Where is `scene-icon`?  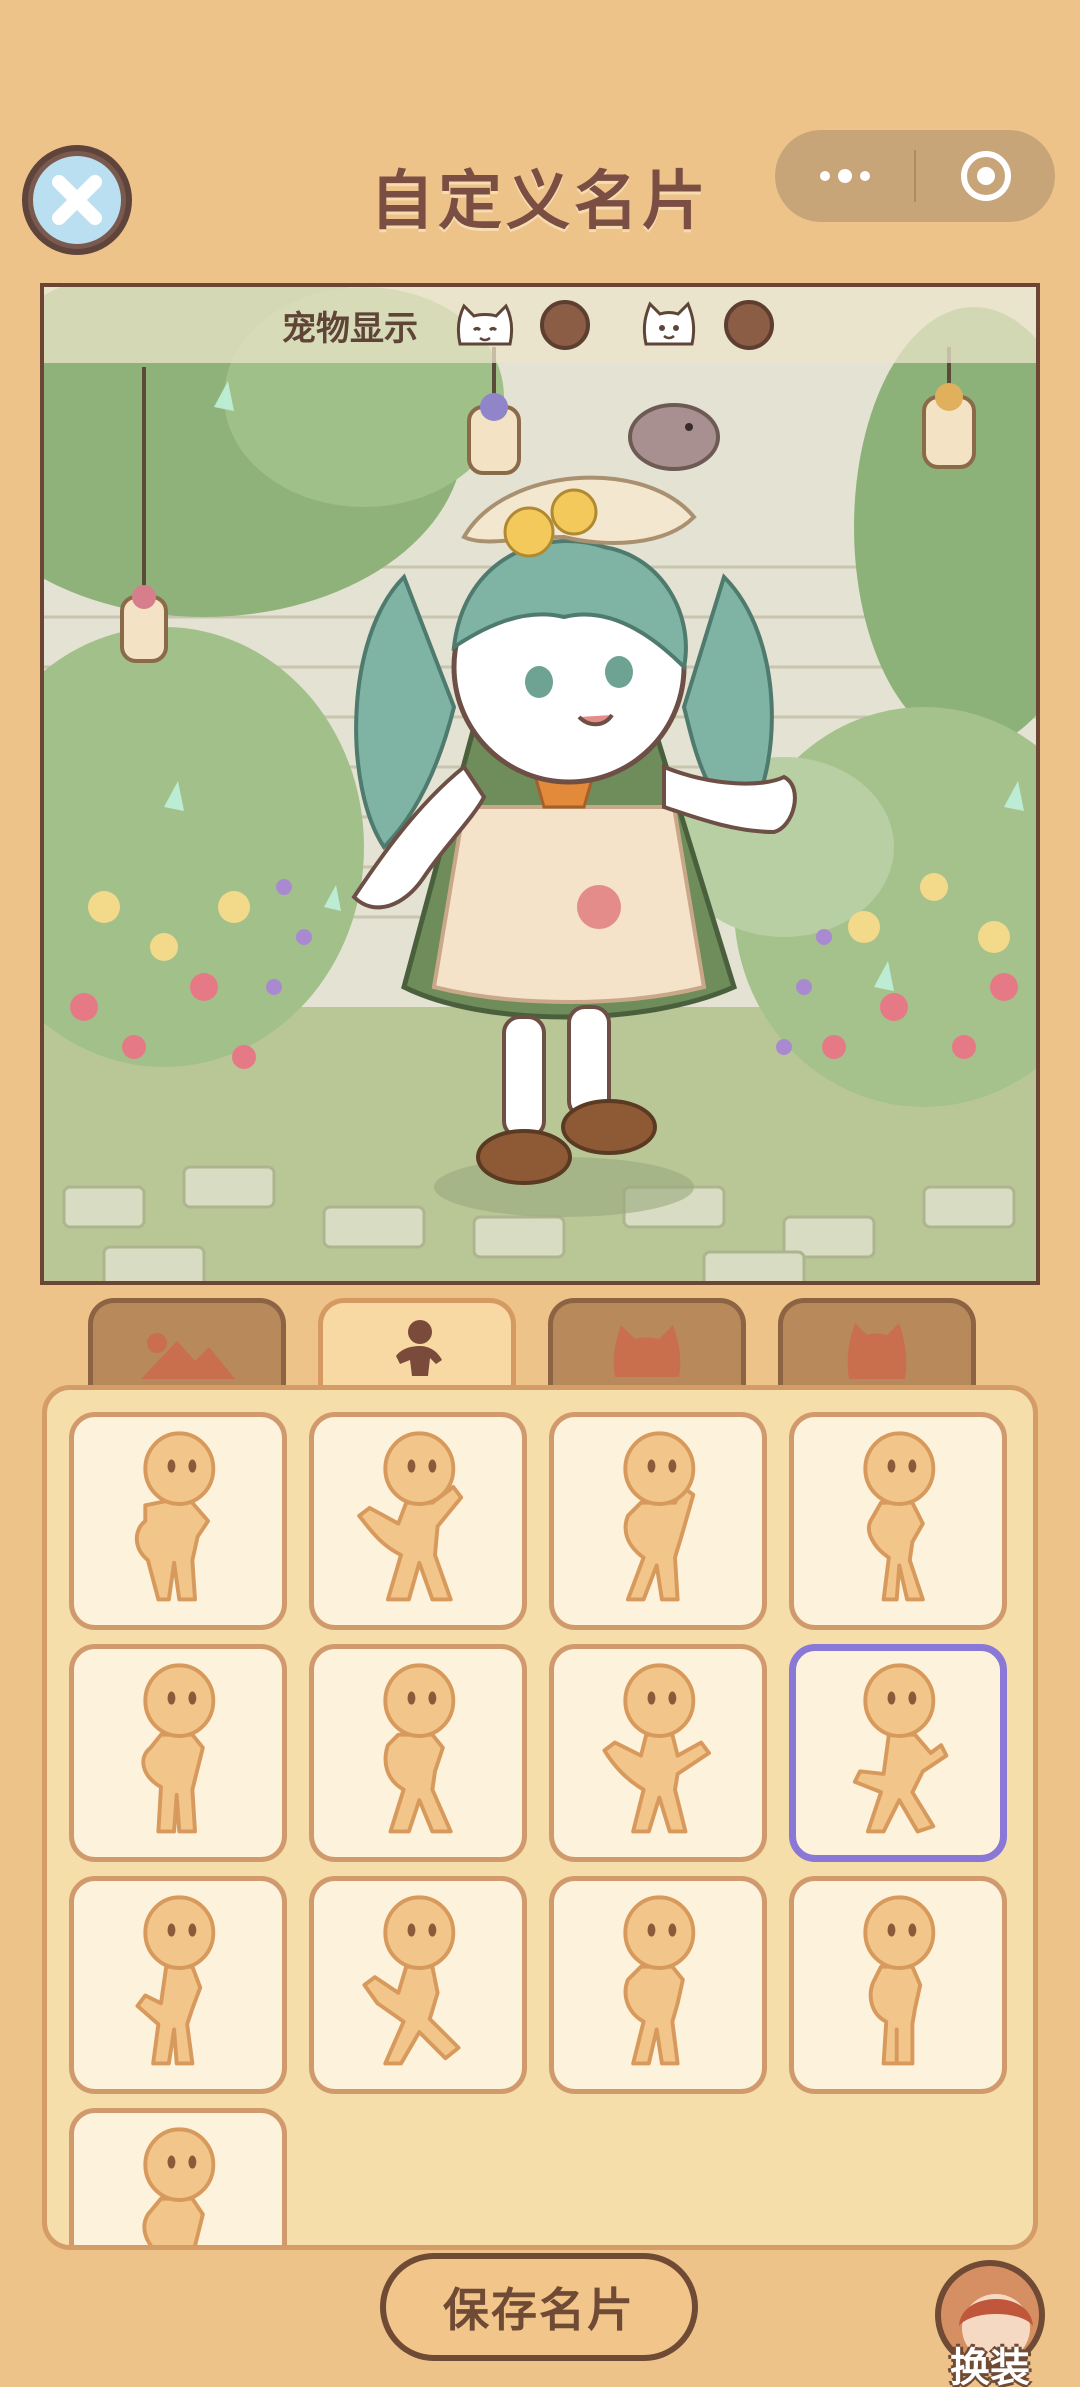
scene-icon is located at coordinates (188, 1355).